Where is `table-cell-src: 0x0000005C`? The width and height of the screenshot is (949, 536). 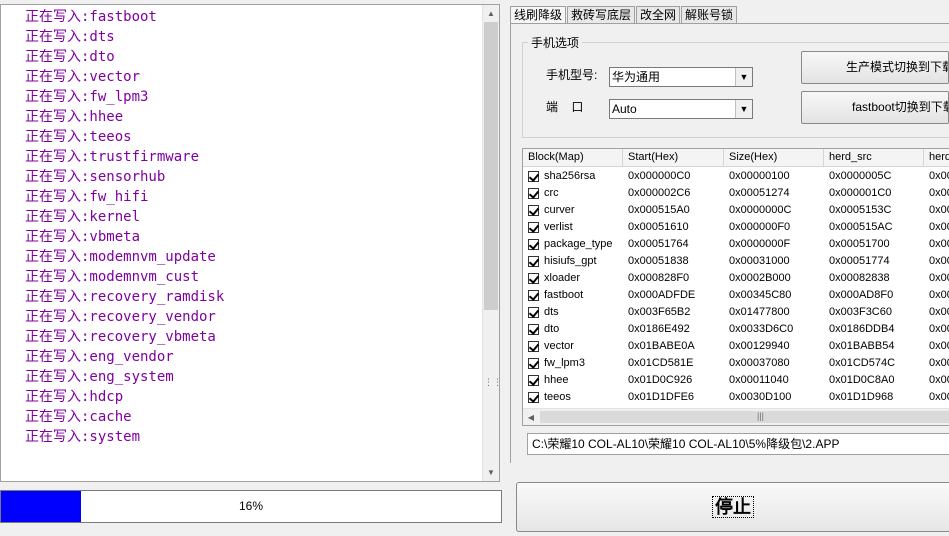
table-cell-src: 0x0000005C is located at coordinates (860, 176).